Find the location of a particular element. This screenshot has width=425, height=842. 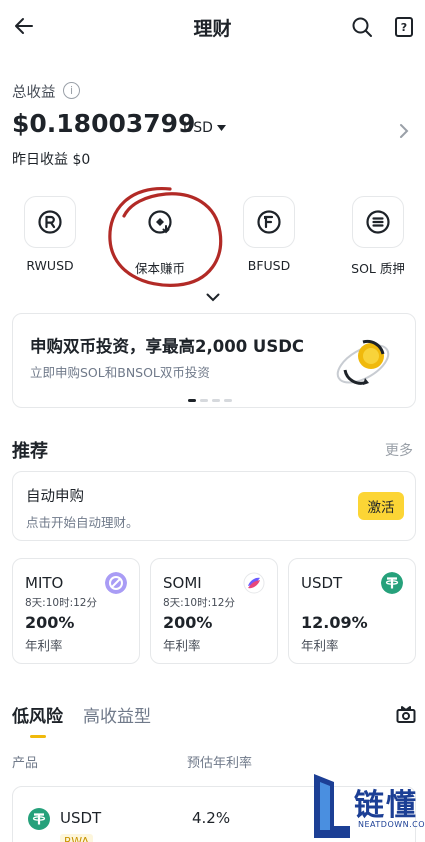

product-rate: 12.09% is located at coordinates (334, 622).